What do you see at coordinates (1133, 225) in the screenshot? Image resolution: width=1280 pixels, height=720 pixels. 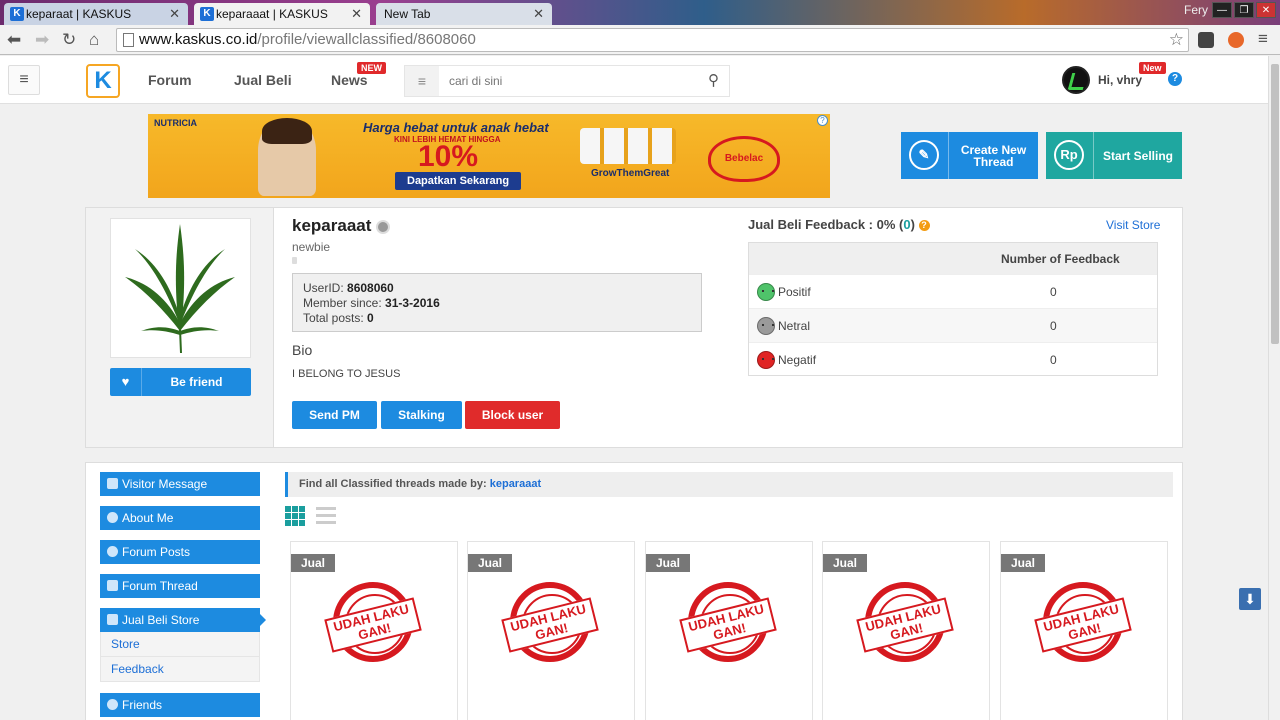 I see `visit-store-link: Visit Store` at bounding box center [1133, 225].